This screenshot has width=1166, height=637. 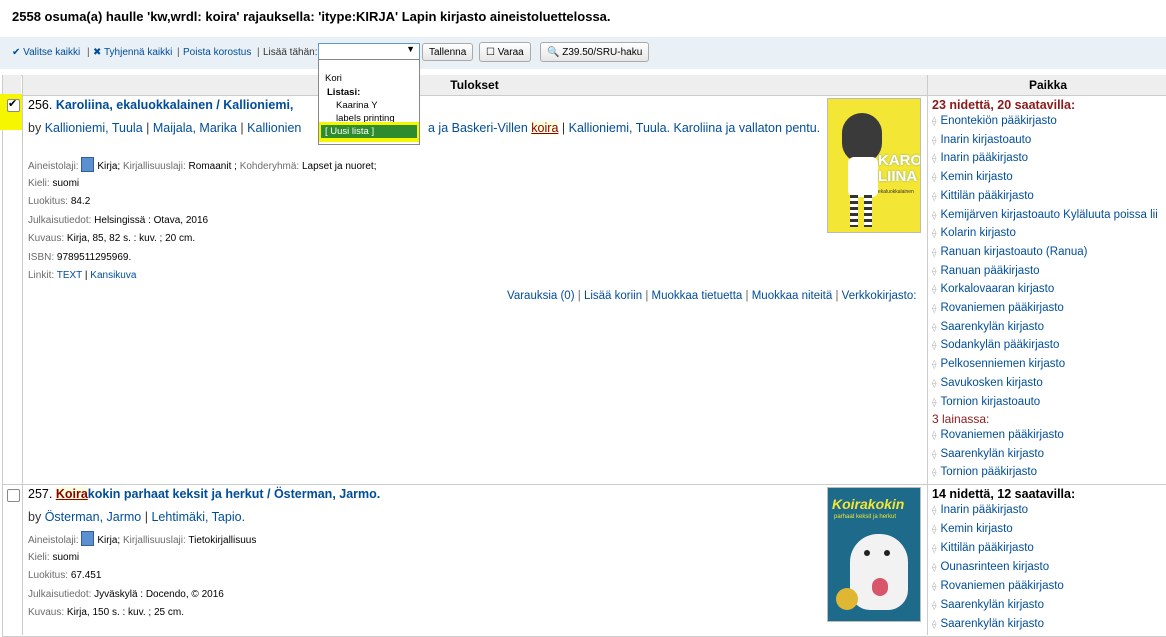 I want to click on list-option: Kaarina Y, so click(x=357, y=105).